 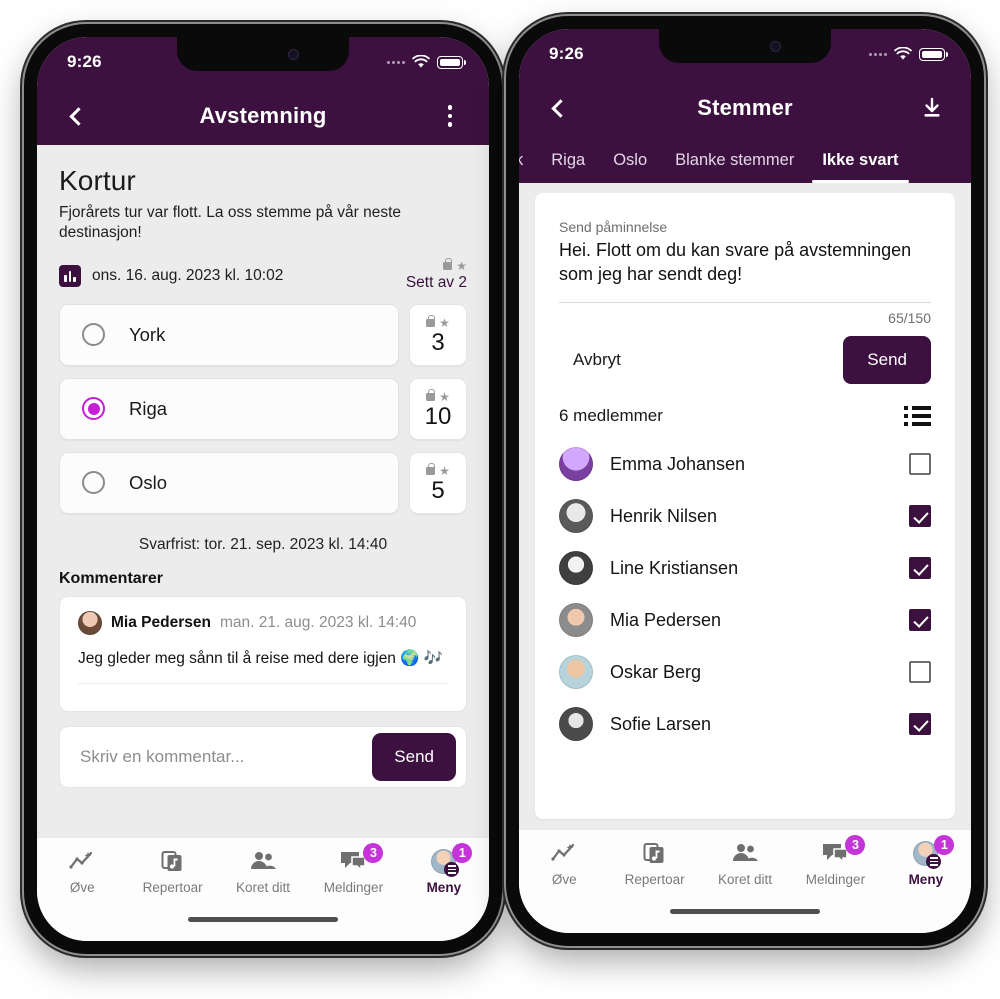 I want to click on member-name: Mia Pedersen, so click(x=666, y=619).